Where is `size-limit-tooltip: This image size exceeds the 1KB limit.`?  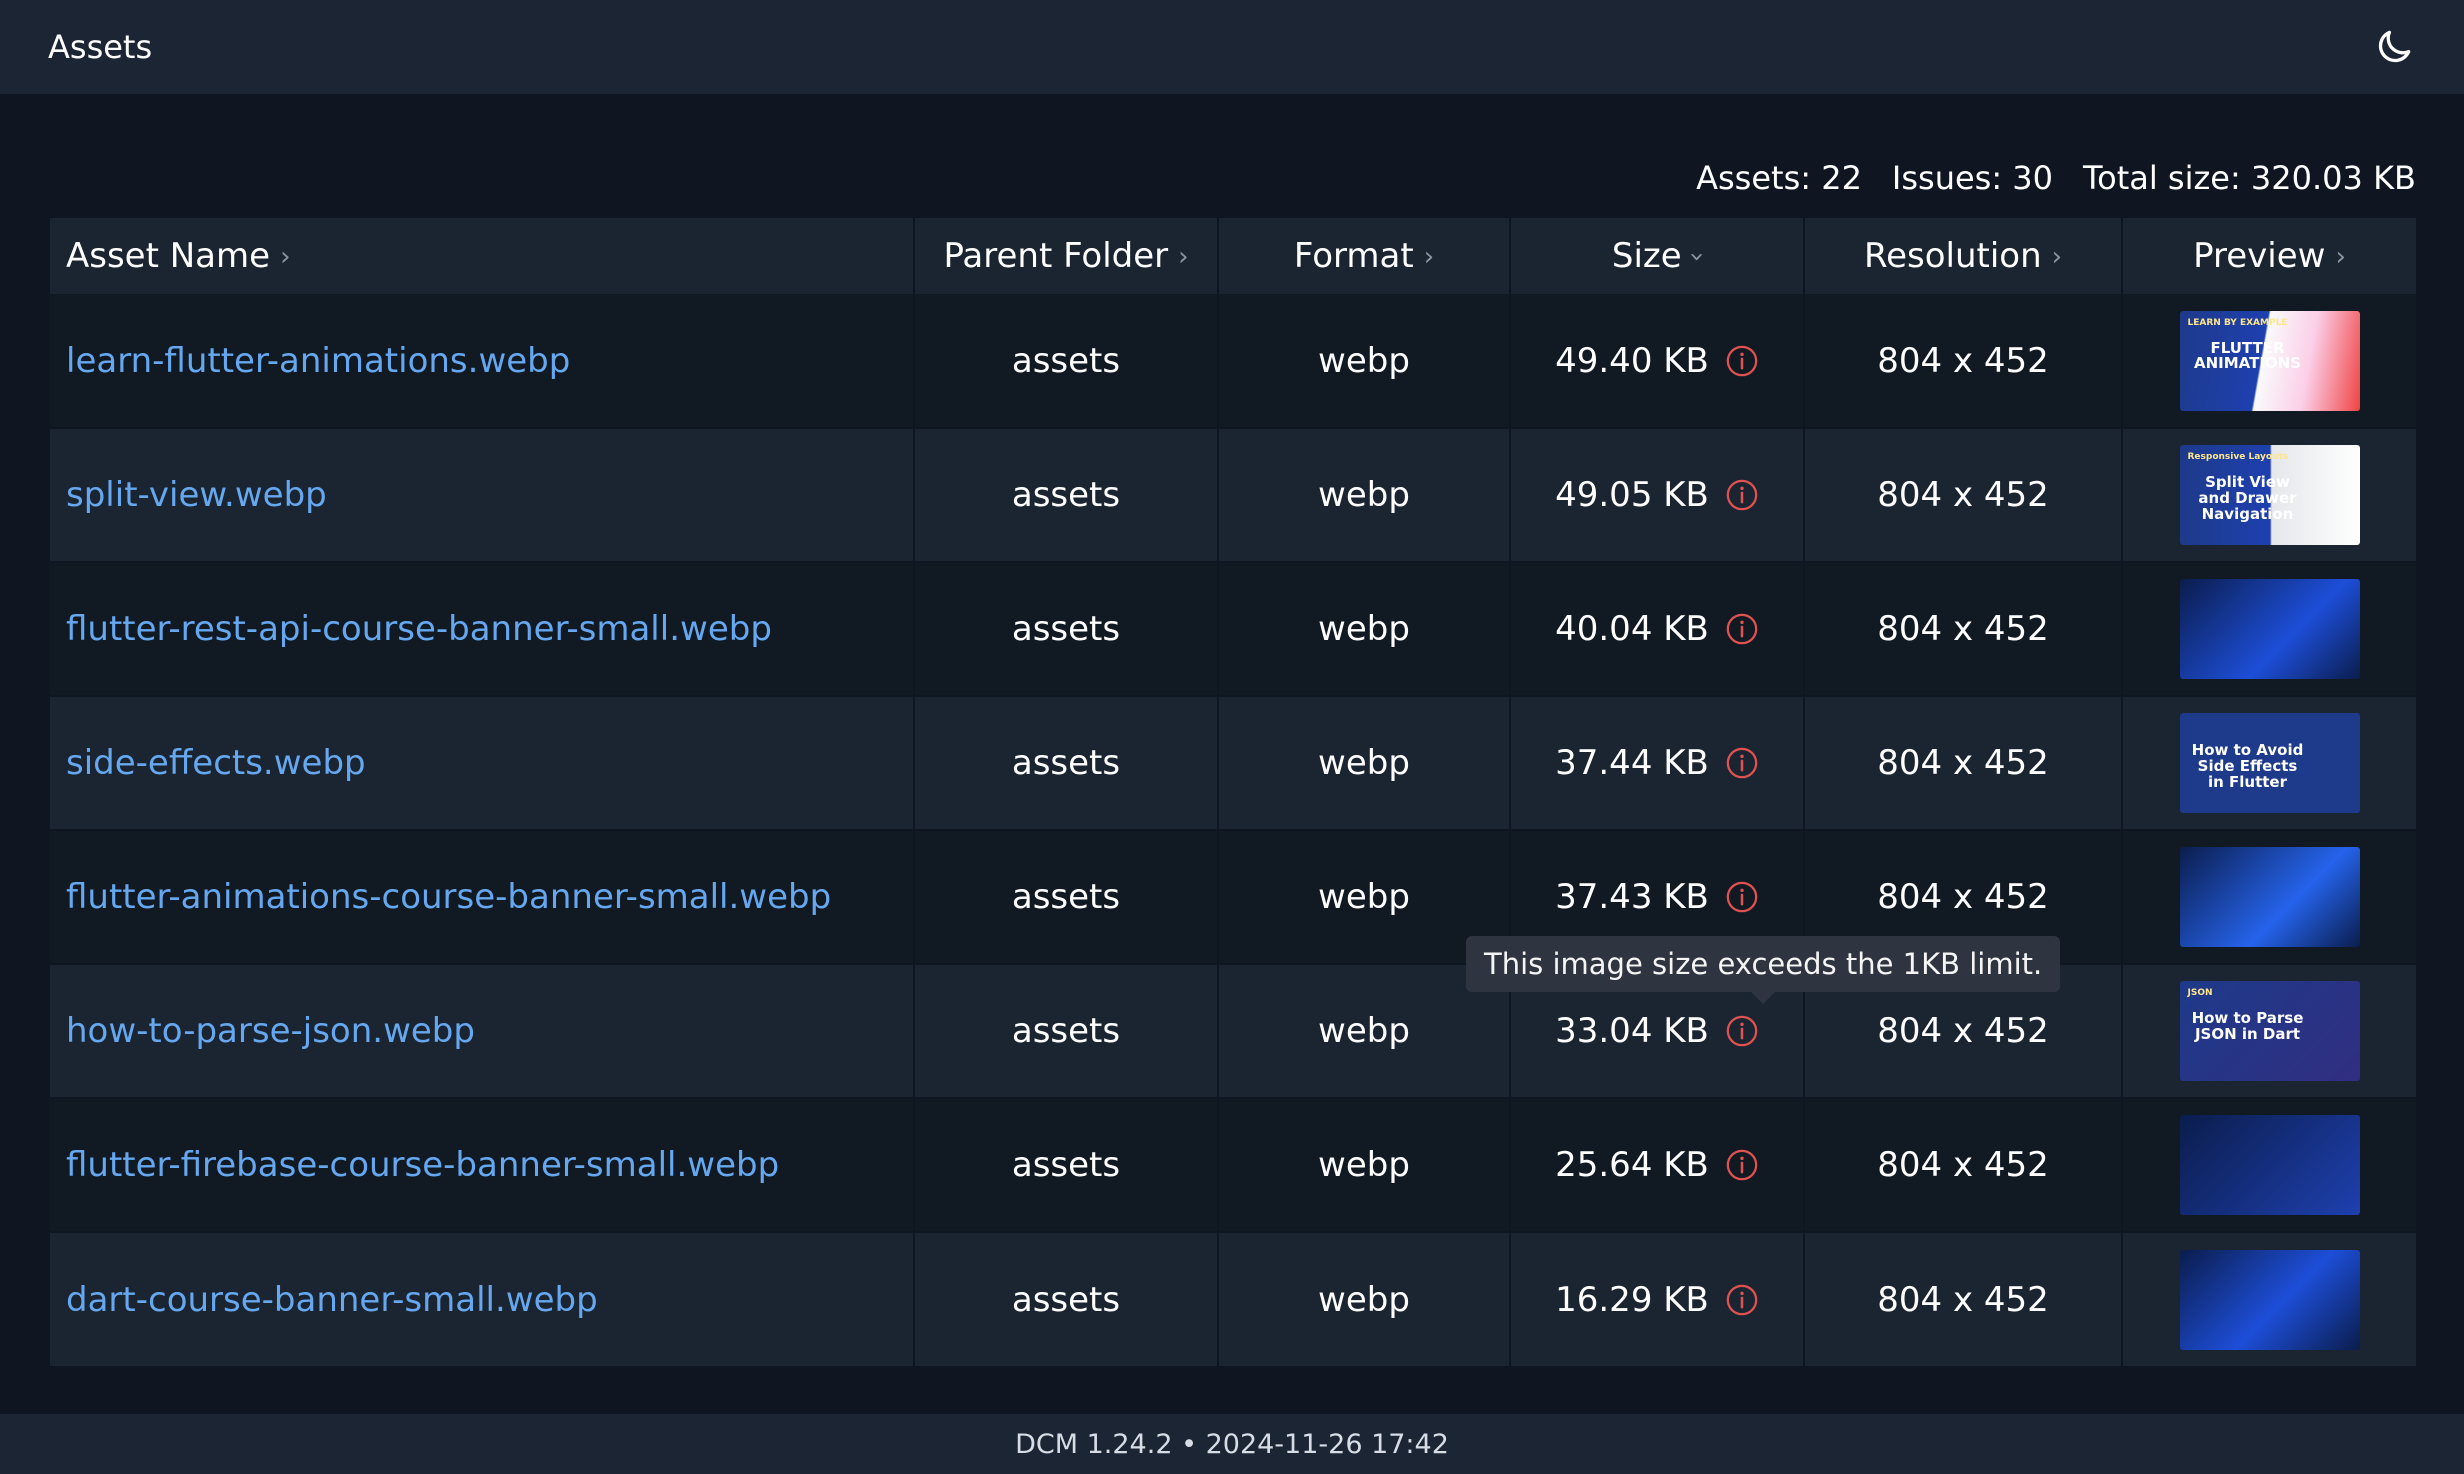
size-limit-tooltip: This image size exceeds the 1KB limit. is located at coordinates (1763, 970).